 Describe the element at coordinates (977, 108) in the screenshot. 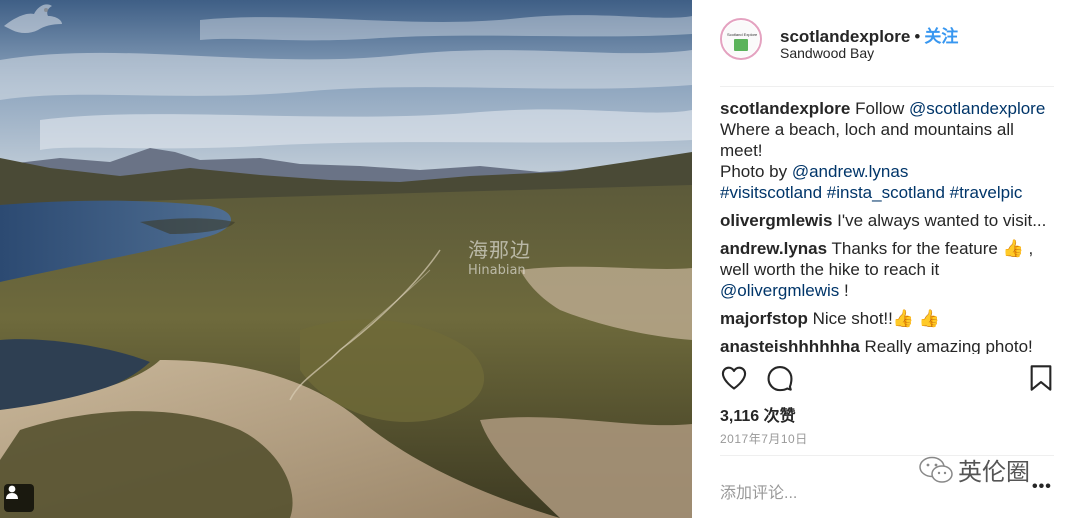

I see `caption-mention: @scotlandexplore` at that location.